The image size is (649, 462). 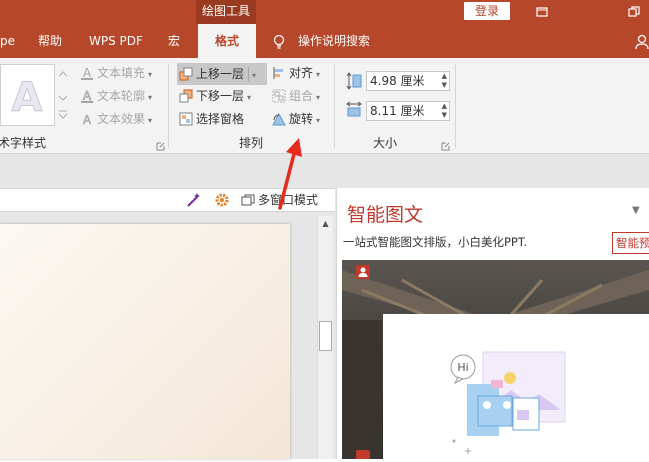 I want to click on text-outline-button: A 文本轮廓 ▾, so click(x=116, y=96).